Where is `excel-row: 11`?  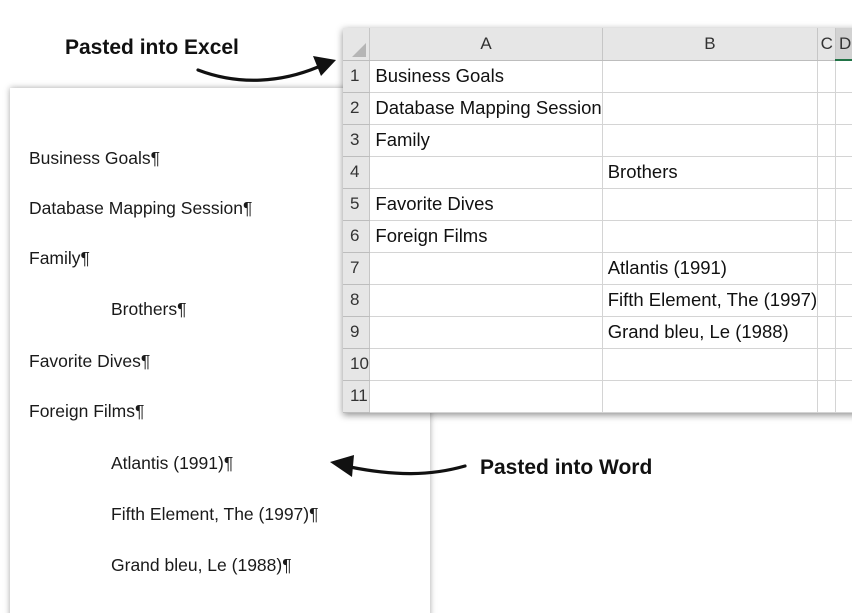 excel-row: 11 is located at coordinates (597, 396).